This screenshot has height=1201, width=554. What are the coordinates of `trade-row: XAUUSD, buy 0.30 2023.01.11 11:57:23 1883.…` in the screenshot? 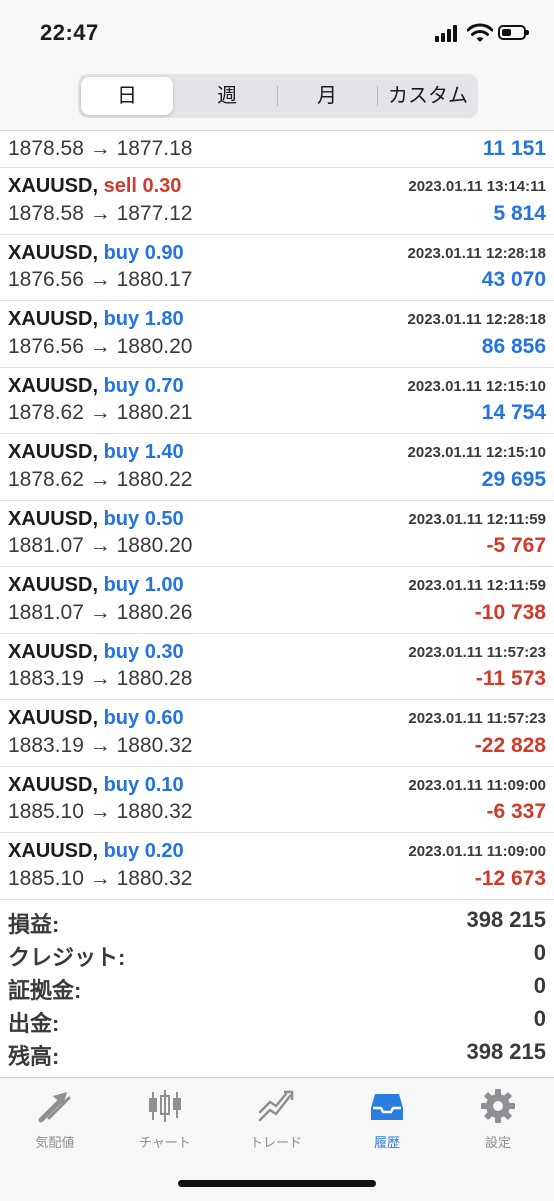 It's located at (277, 667).